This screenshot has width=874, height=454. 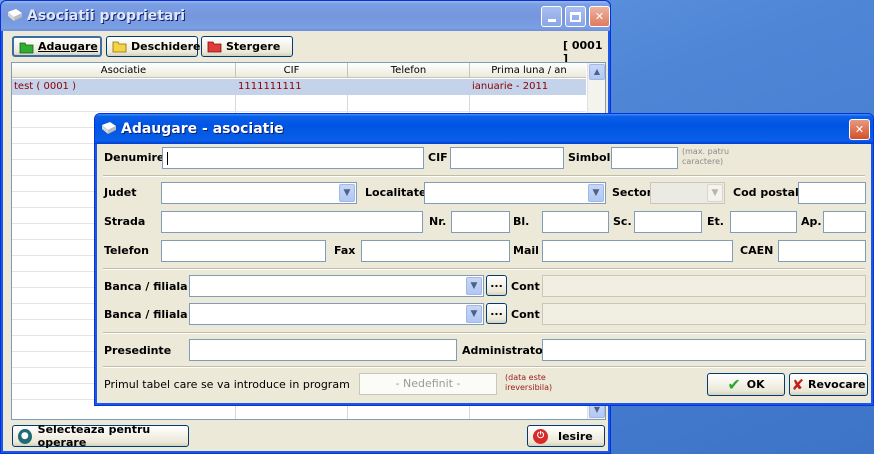 I want to click on fax-field, so click(x=435, y=251).